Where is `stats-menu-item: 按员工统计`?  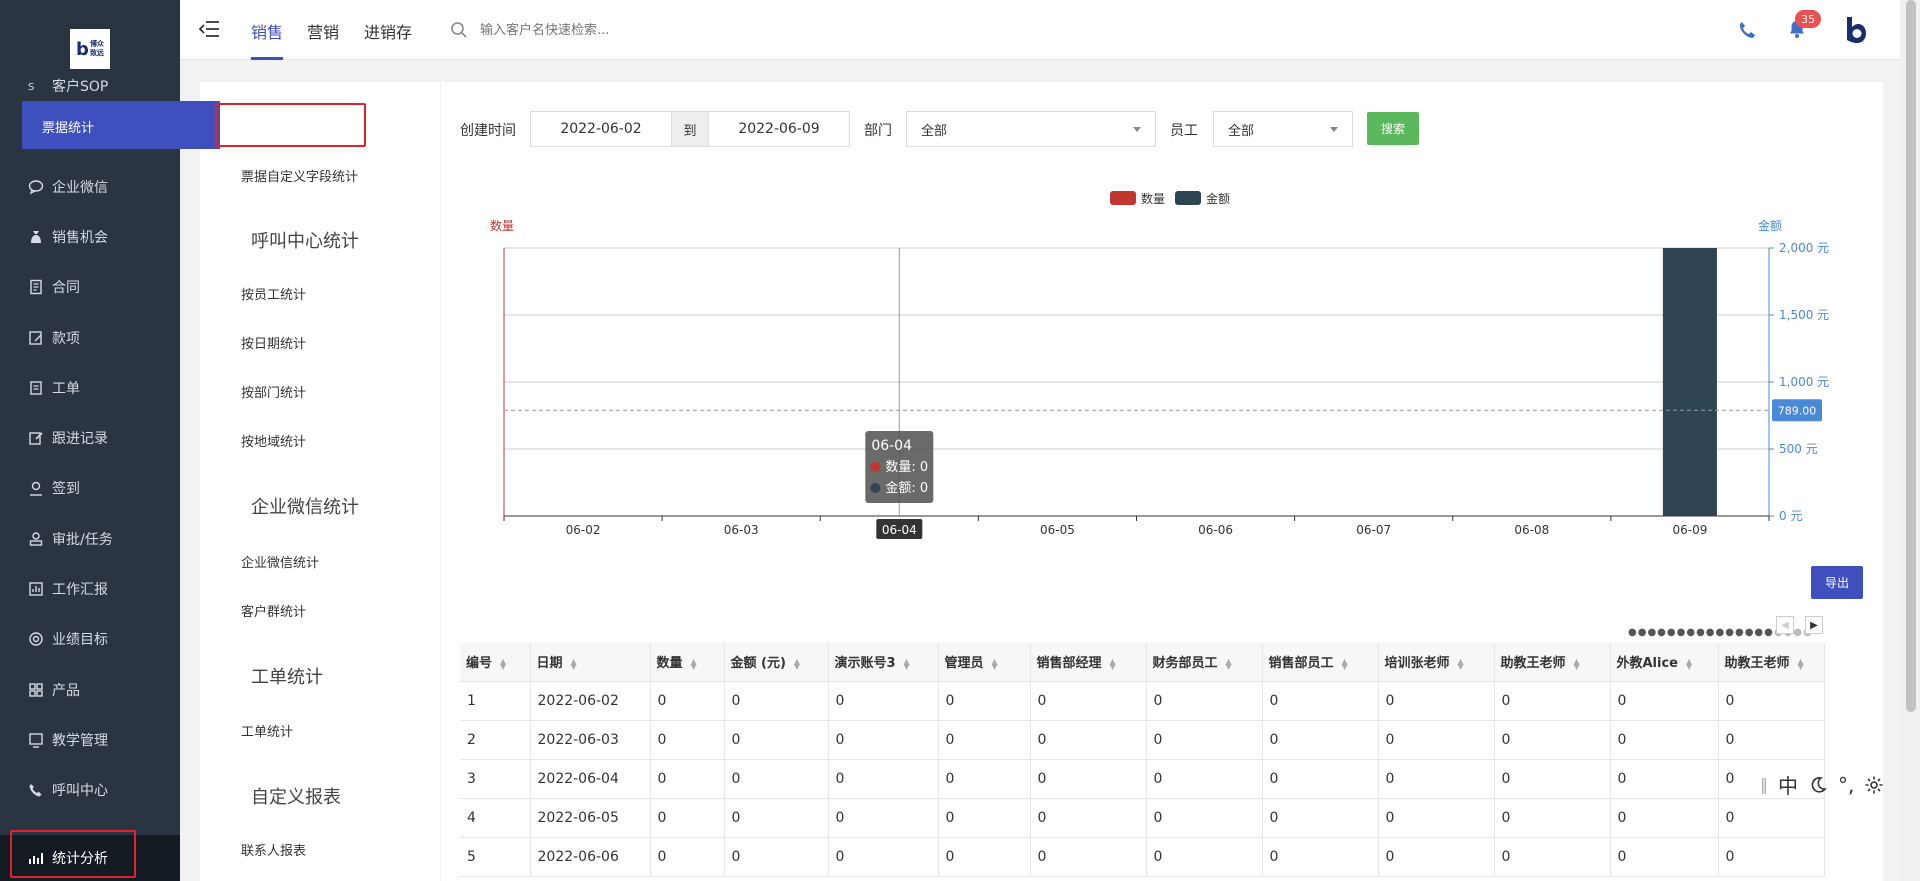 stats-menu-item: 按员工统计 is located at coordinates (273, 293).